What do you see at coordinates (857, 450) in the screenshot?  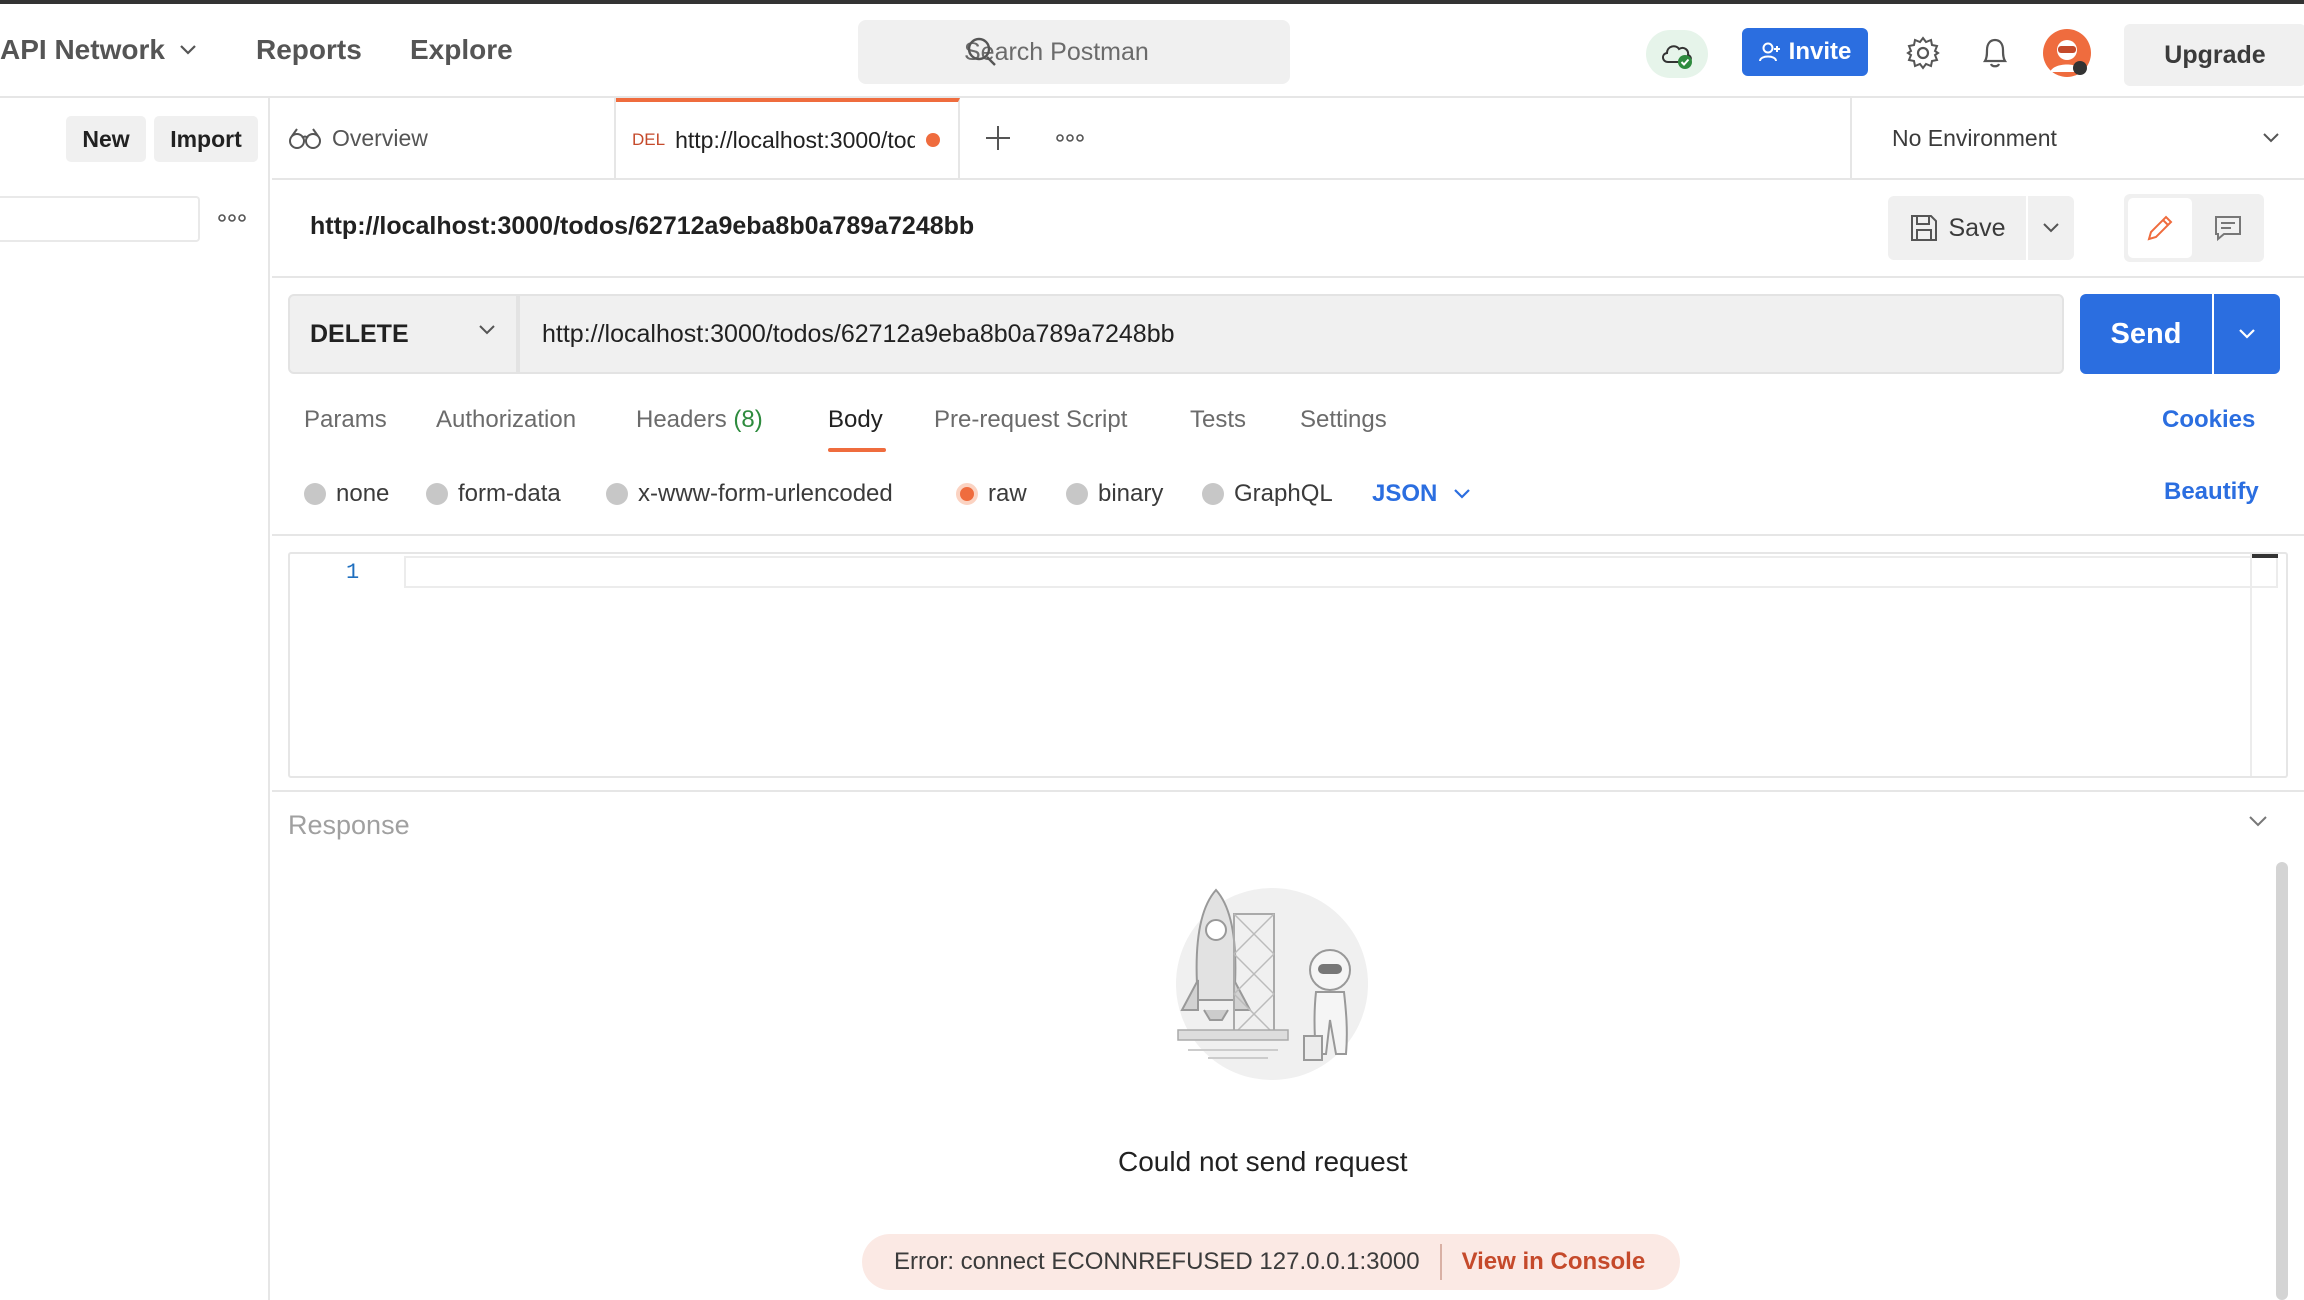 I see `active-tab-indicator` at bounding box center [857, 450].